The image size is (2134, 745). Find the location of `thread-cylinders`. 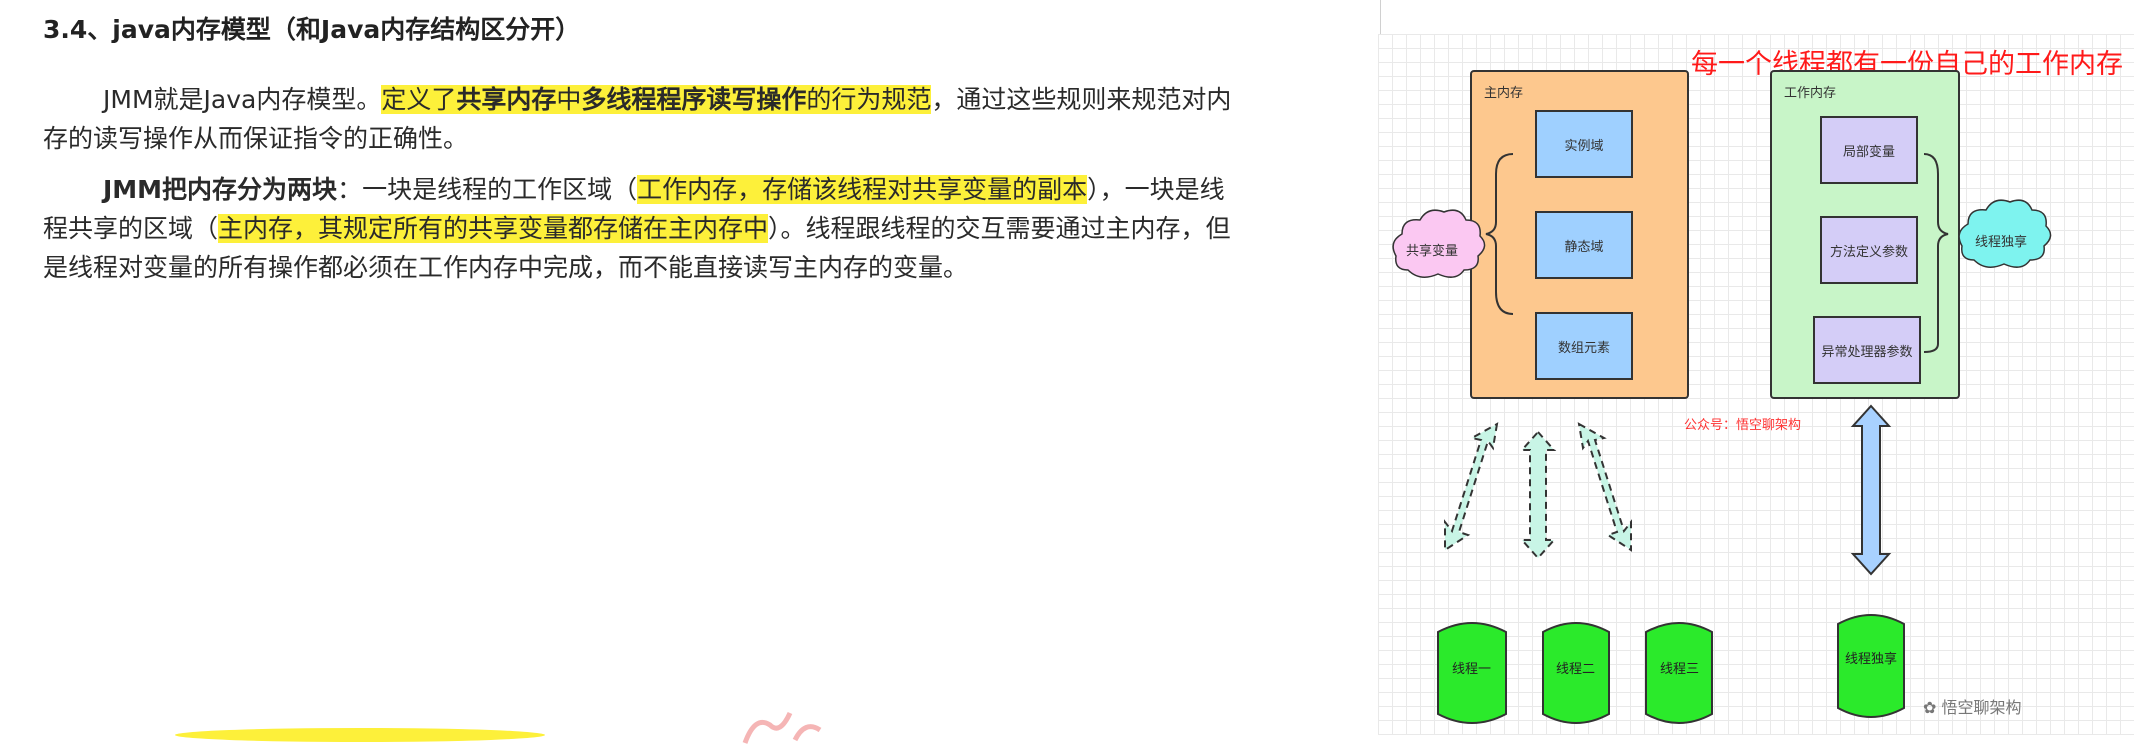

thread-cylinders is located at coordinates (1671, 669).